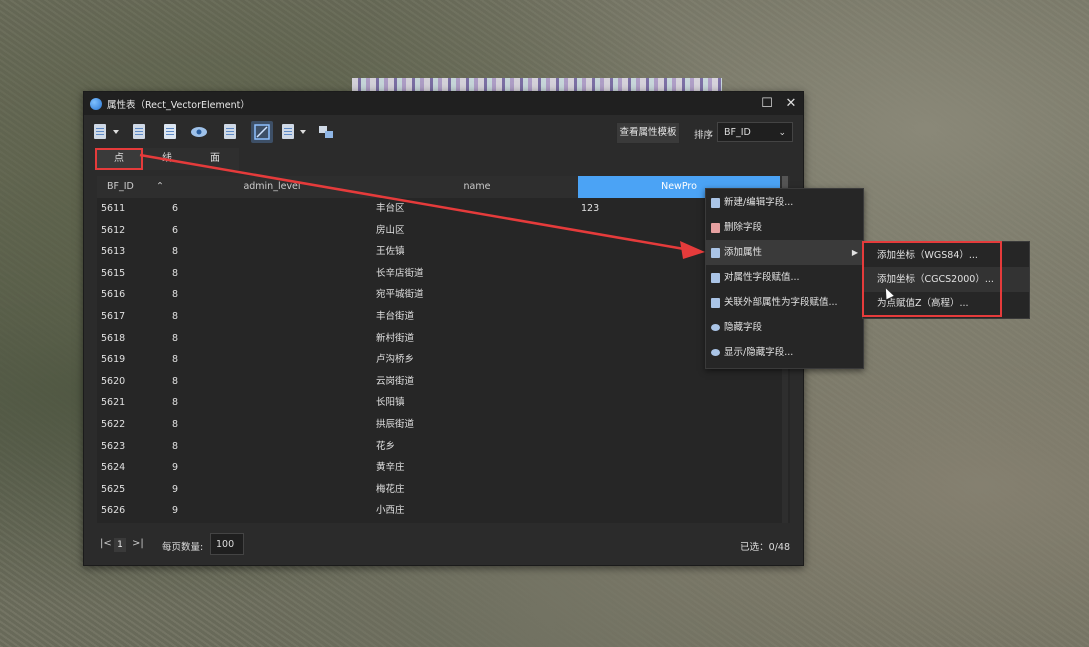 This screenshot has height=647, width=1089. I want to click on annotation-arrow, so click(422, 206).